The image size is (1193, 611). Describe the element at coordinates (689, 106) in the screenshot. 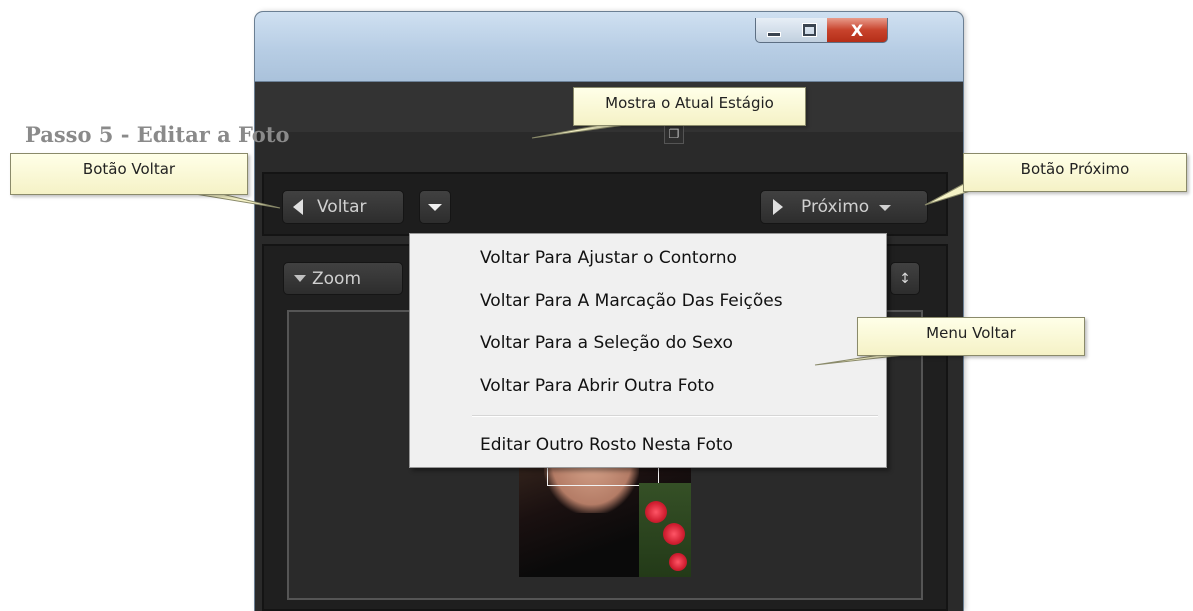

I see `callout-current-stage: Mostra o Atual Estágio` at that location.